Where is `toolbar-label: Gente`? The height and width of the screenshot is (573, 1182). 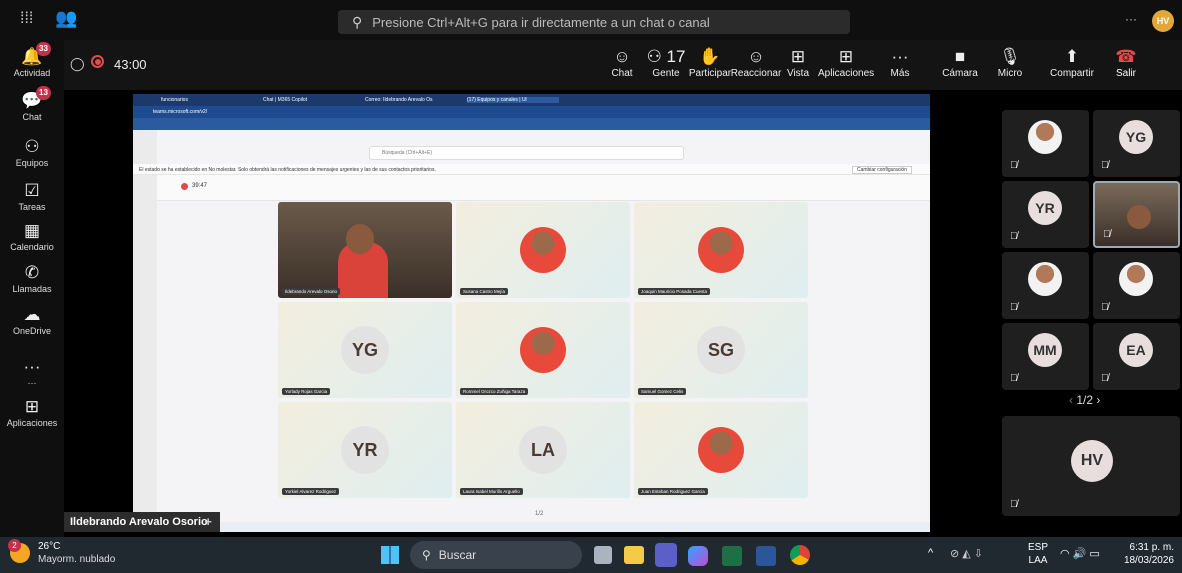 toolbar-label: Gente is located at coordinates (666, 73).